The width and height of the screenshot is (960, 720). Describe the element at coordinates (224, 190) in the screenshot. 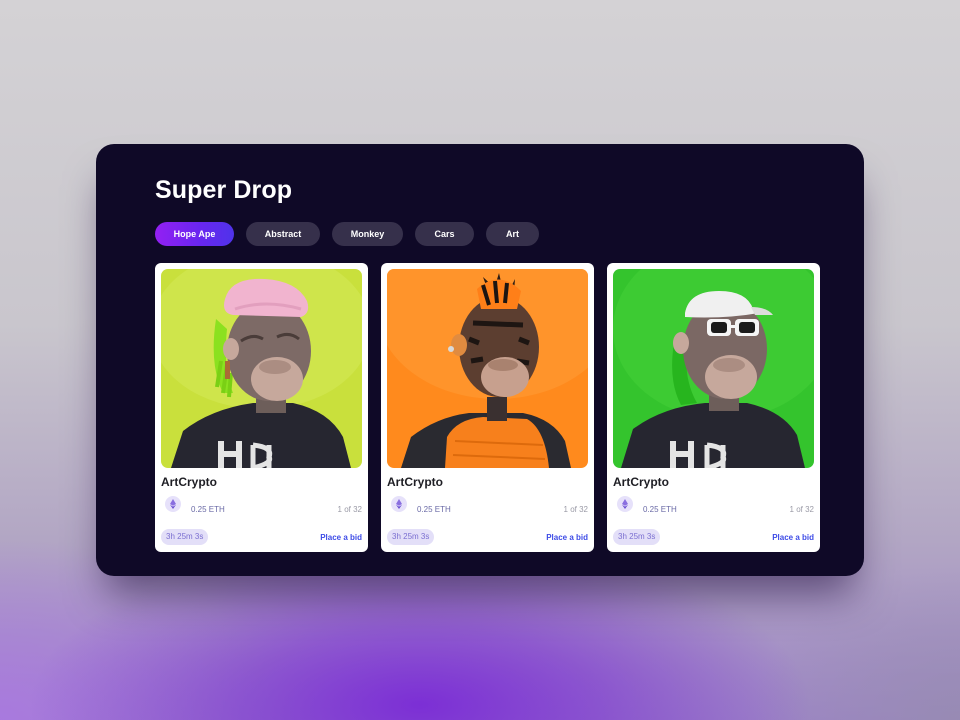

I see `page-title: Super Drop` at that location.